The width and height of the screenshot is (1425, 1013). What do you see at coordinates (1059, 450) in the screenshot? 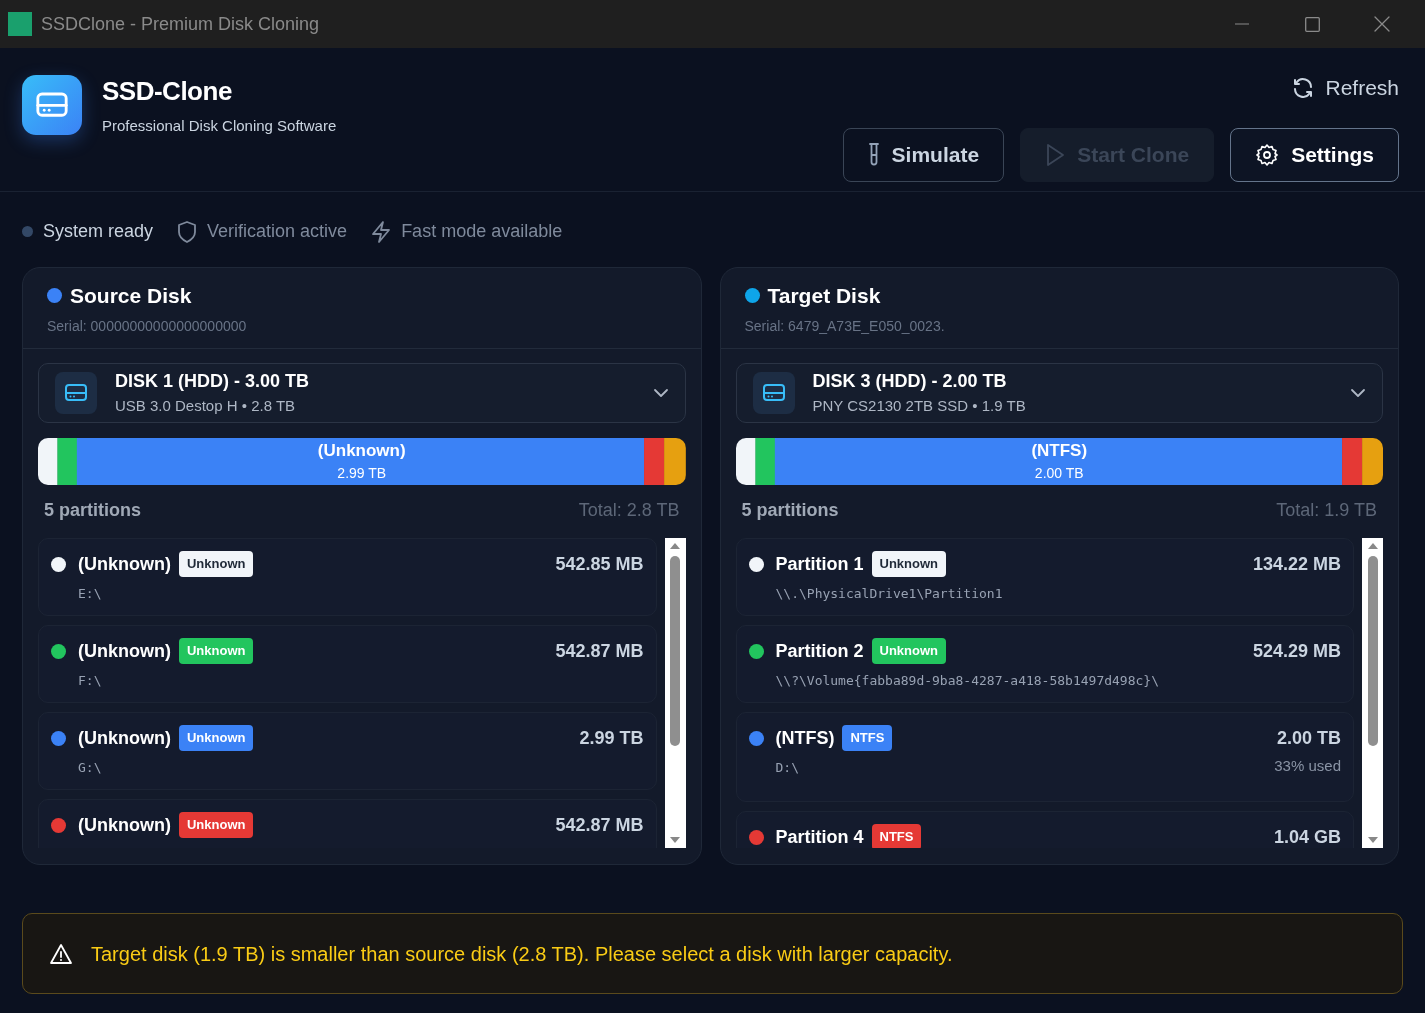
I see `bar-label: (NTFS)` at bounding box center [1059, 450].